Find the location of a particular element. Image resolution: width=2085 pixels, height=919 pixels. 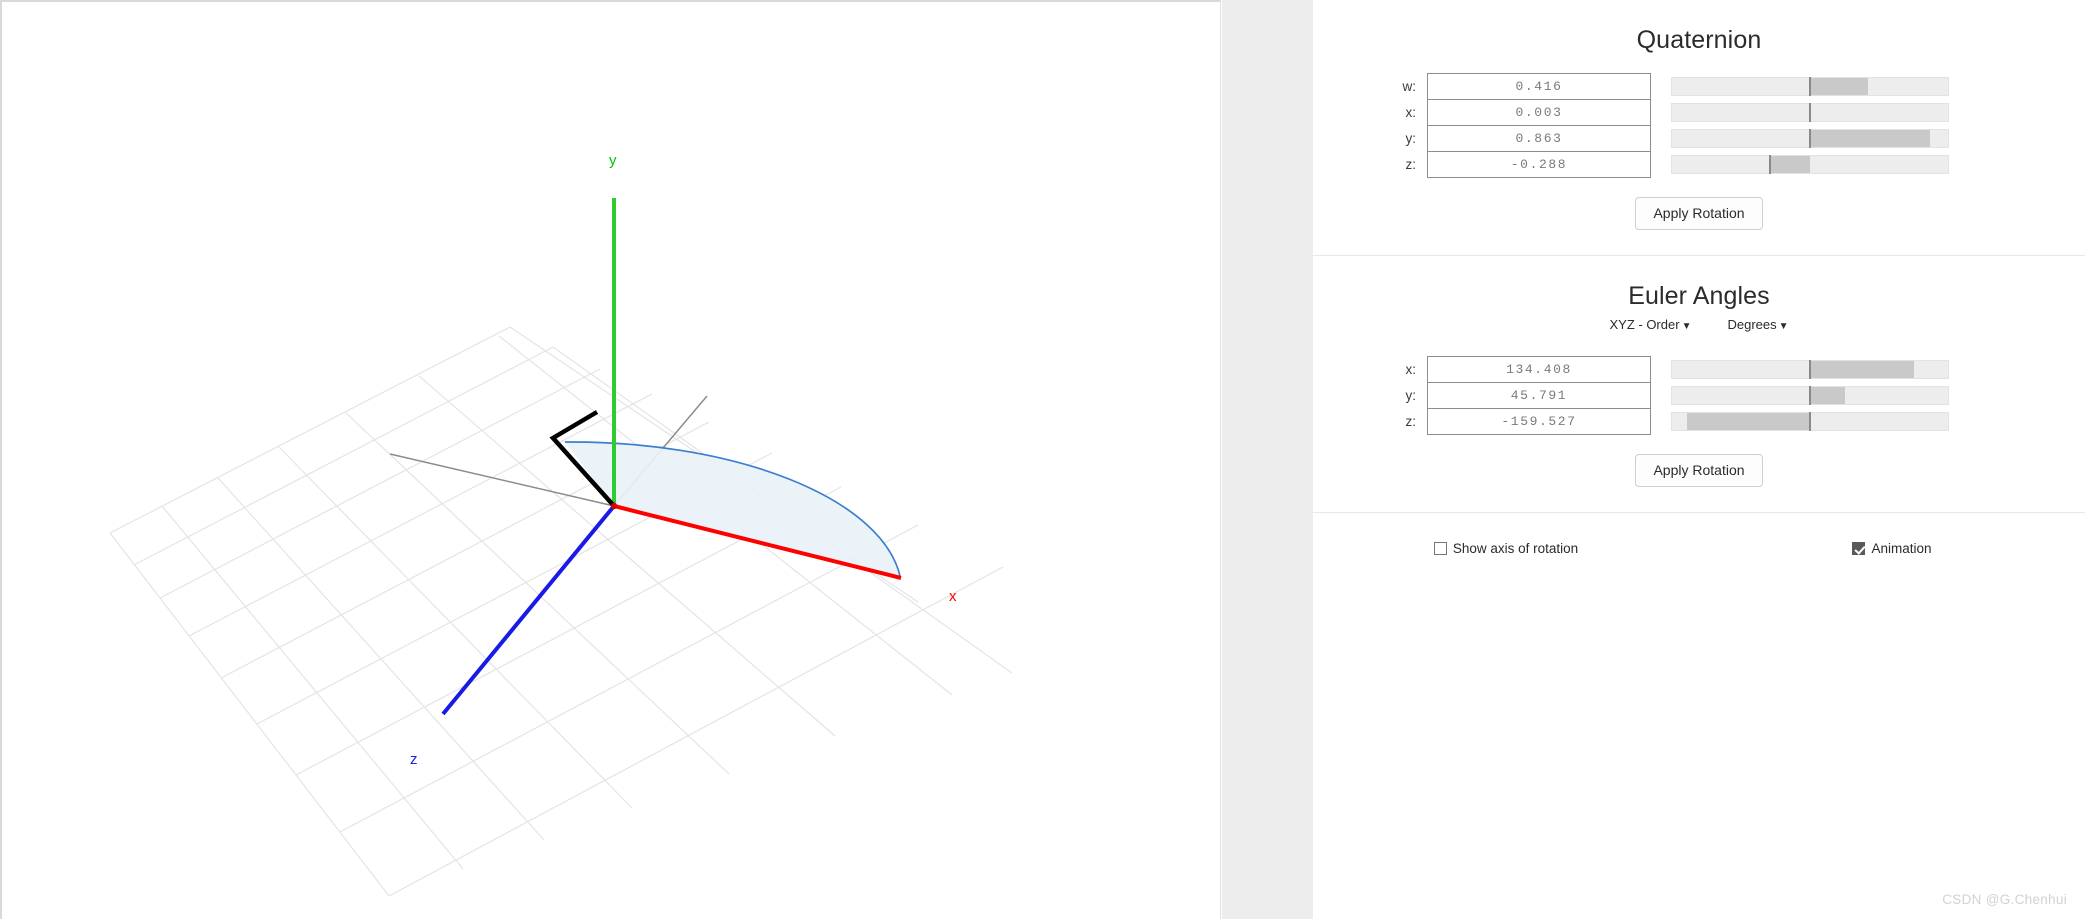

animation-toggle: Animation is located at coordinates (1892, 548).